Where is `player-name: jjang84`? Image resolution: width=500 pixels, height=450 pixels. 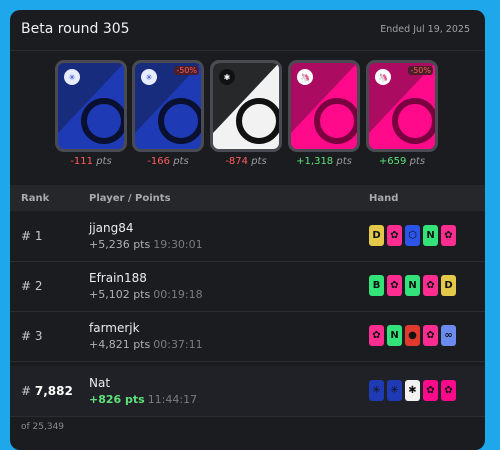
player-name: jjang84 is located at coordinates (111, 228).